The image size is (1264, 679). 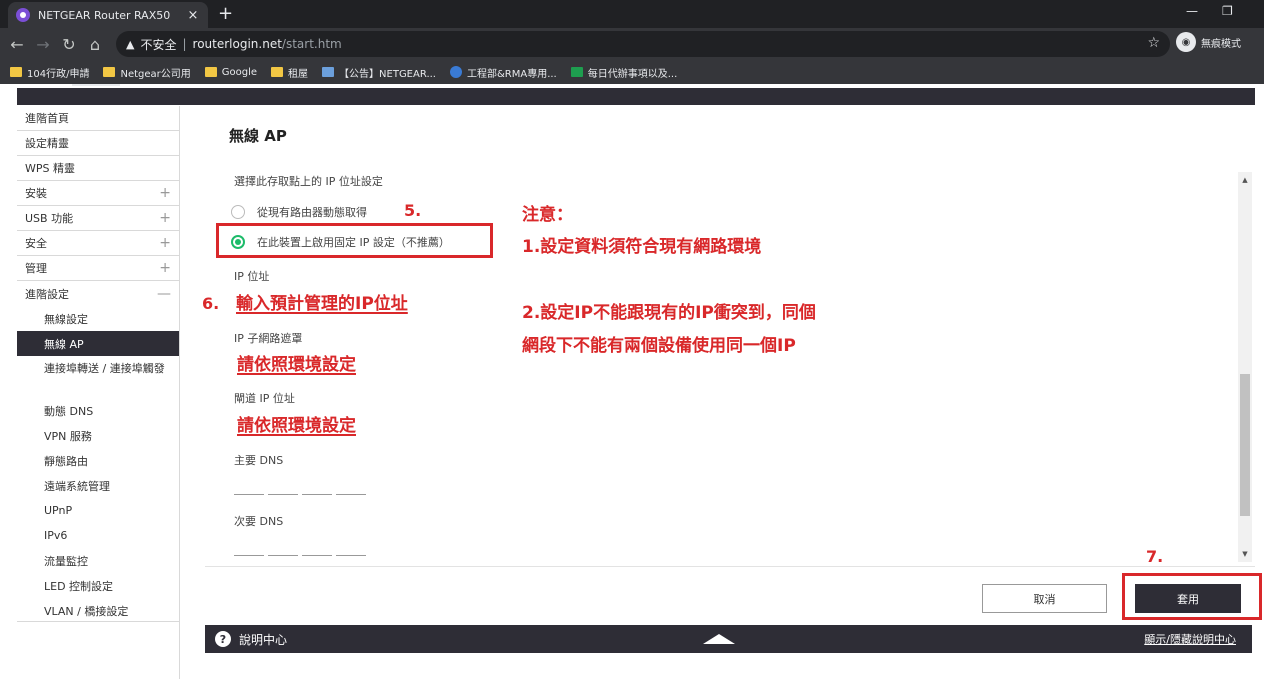 I want to click on sidebar-subitem-remote-management: 遠端系統管理, so click(x=98, y=485).